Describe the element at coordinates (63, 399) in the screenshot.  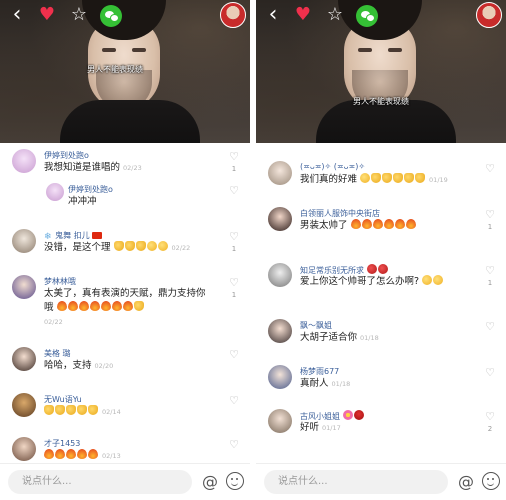
I see `commenter-name: 无Wu语Yu` at that location.